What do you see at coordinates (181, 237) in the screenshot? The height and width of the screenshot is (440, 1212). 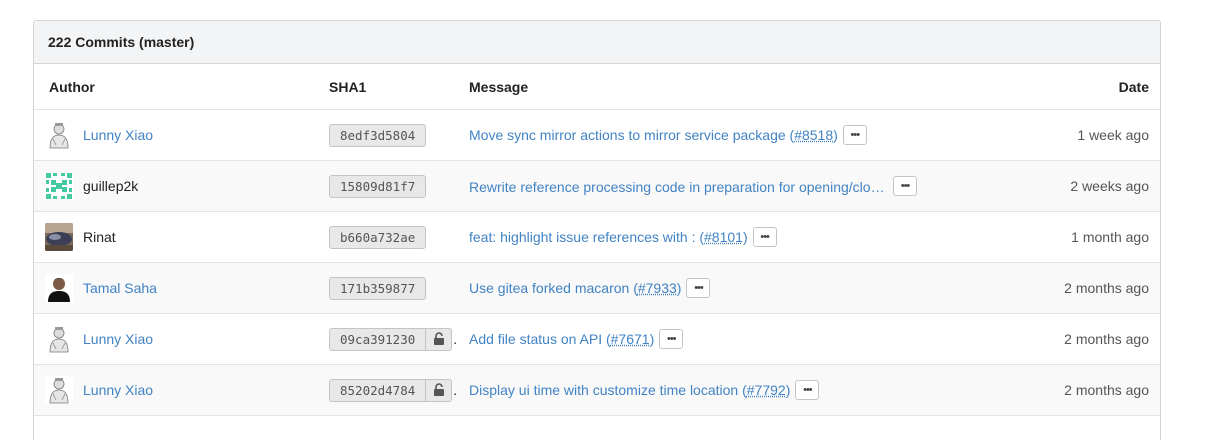 I see `author-cell: Rinat` at bounding box center [181, 237].